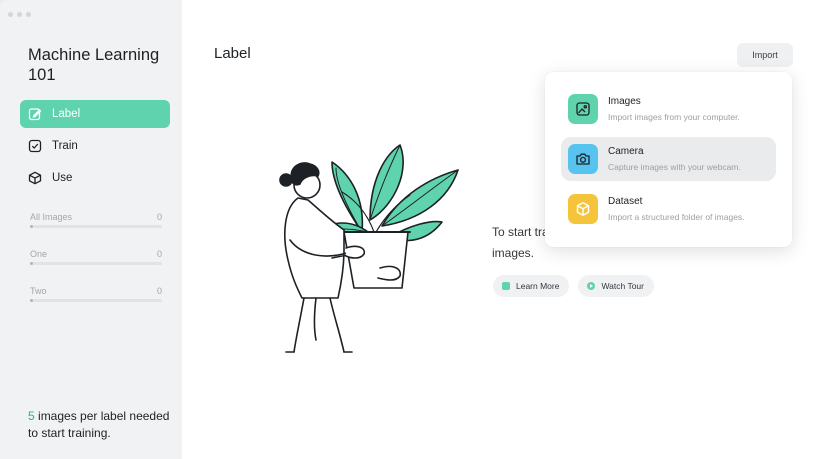 This screenshot has width=815, height=459. I want to click on sidebar-item-use: Use, so click(95, 178).